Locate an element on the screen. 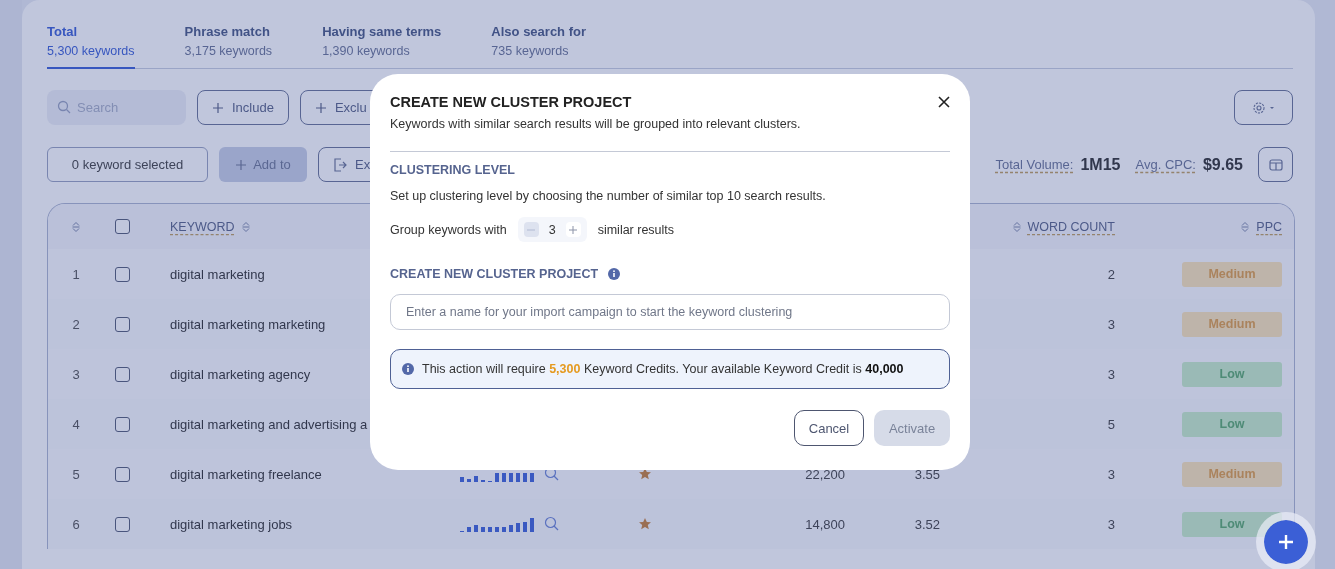 The image size is (1335, 569). keyword-text: digital marketing freelance is located at coordinates (246, 474).